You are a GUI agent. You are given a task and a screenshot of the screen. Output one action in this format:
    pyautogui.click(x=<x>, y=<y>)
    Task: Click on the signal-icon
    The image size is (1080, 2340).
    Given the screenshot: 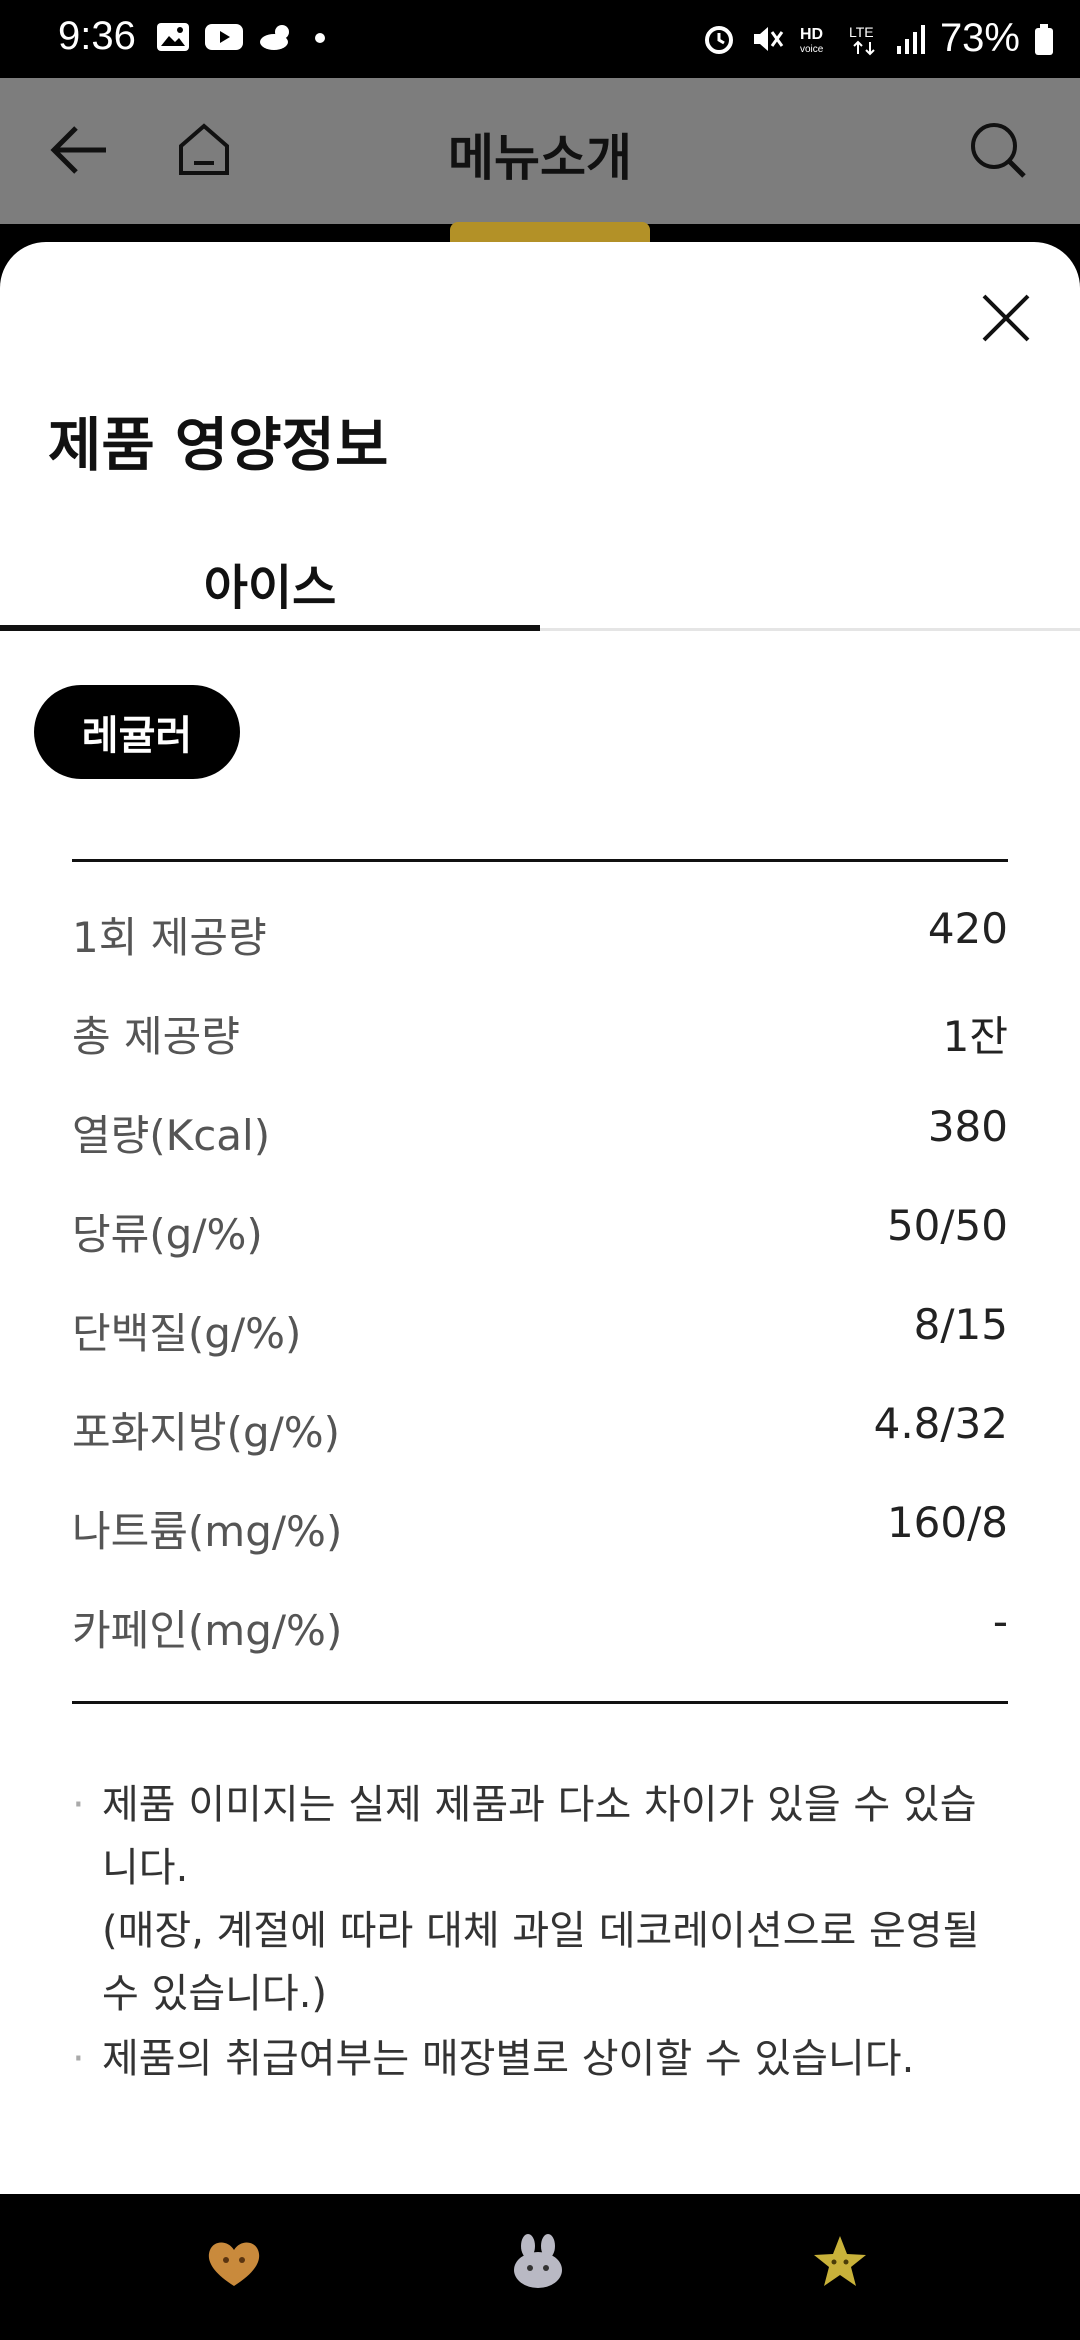 What is the action you would take?
    pyautogui.click(x=910, y=39)
    